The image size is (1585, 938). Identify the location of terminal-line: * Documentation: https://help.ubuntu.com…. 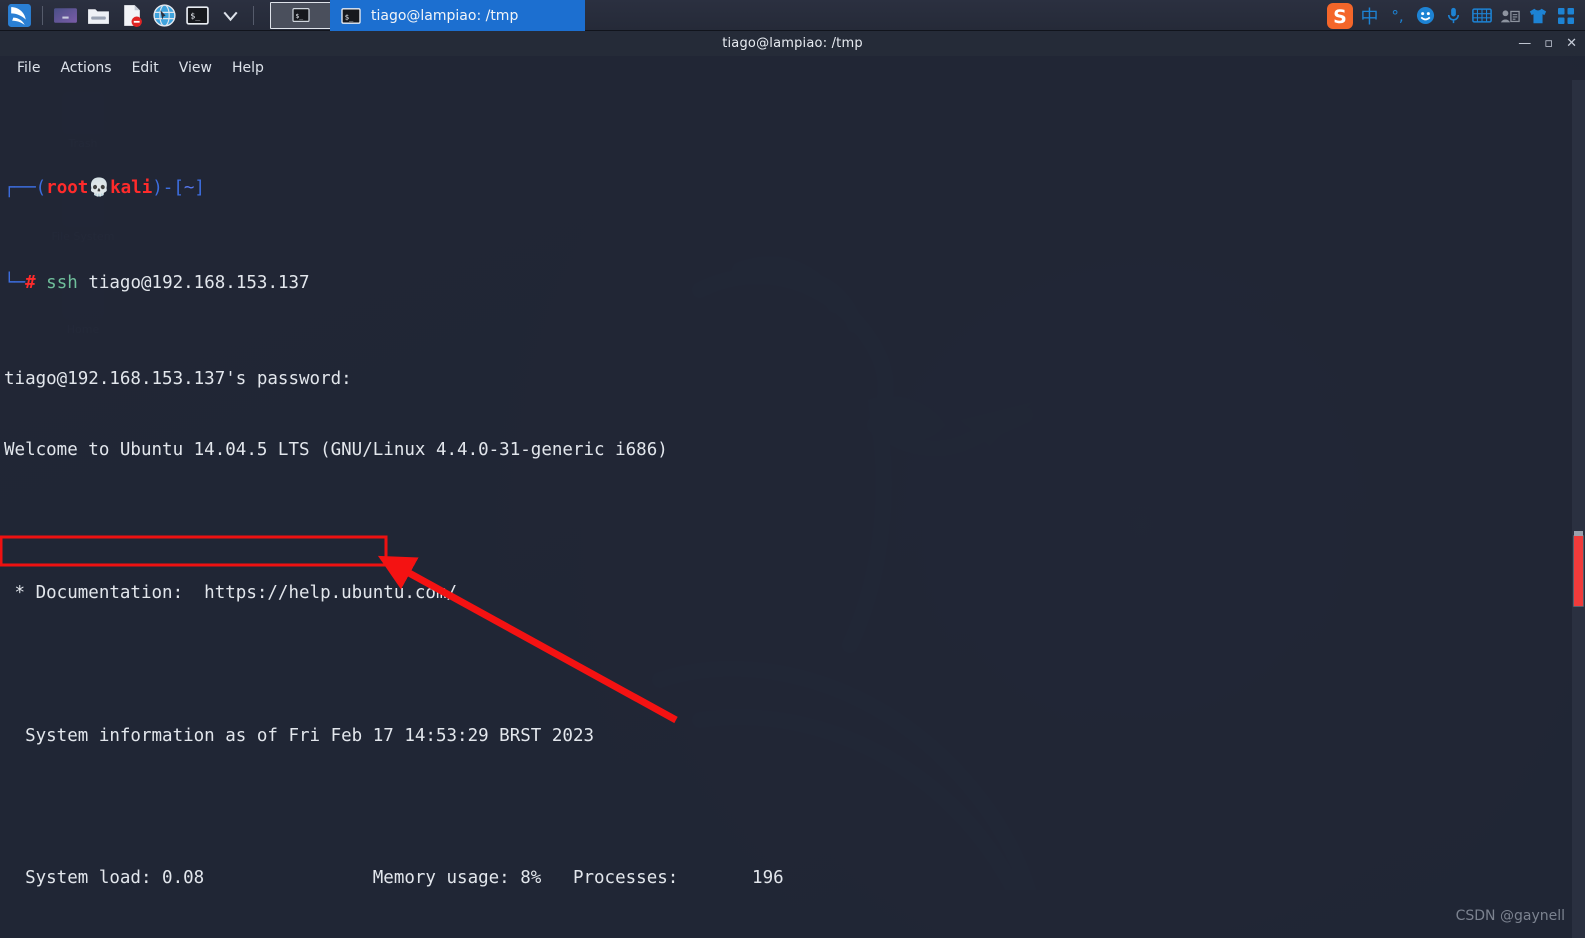
(231, 592).